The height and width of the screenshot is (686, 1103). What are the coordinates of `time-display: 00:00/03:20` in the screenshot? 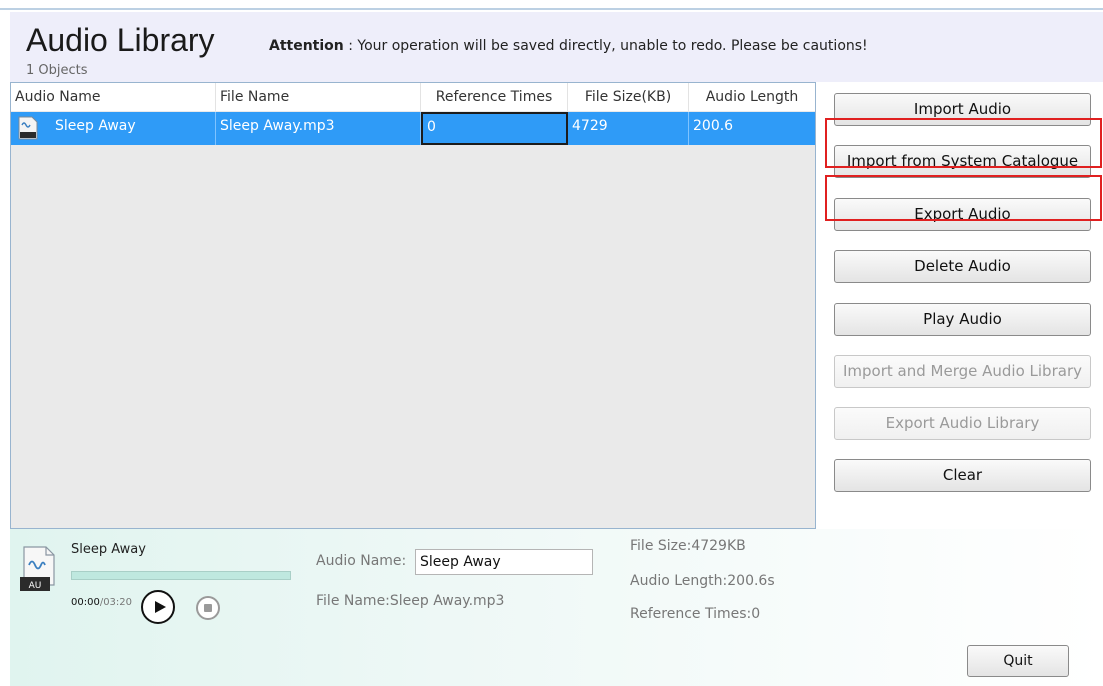 It's located at (101, 602).